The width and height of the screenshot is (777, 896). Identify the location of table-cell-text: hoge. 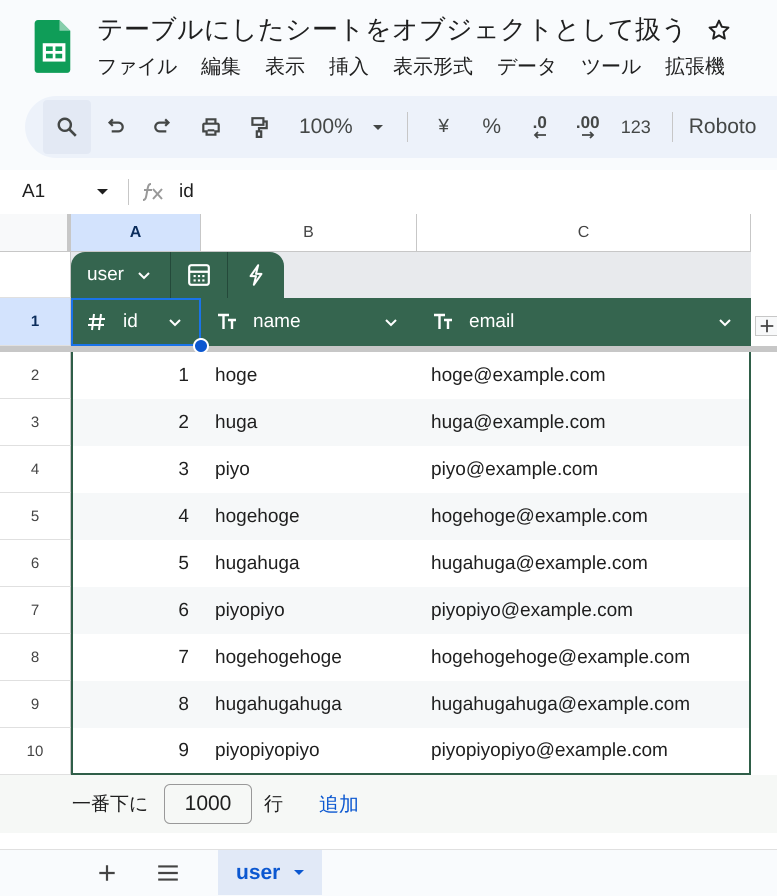
(236, 376).